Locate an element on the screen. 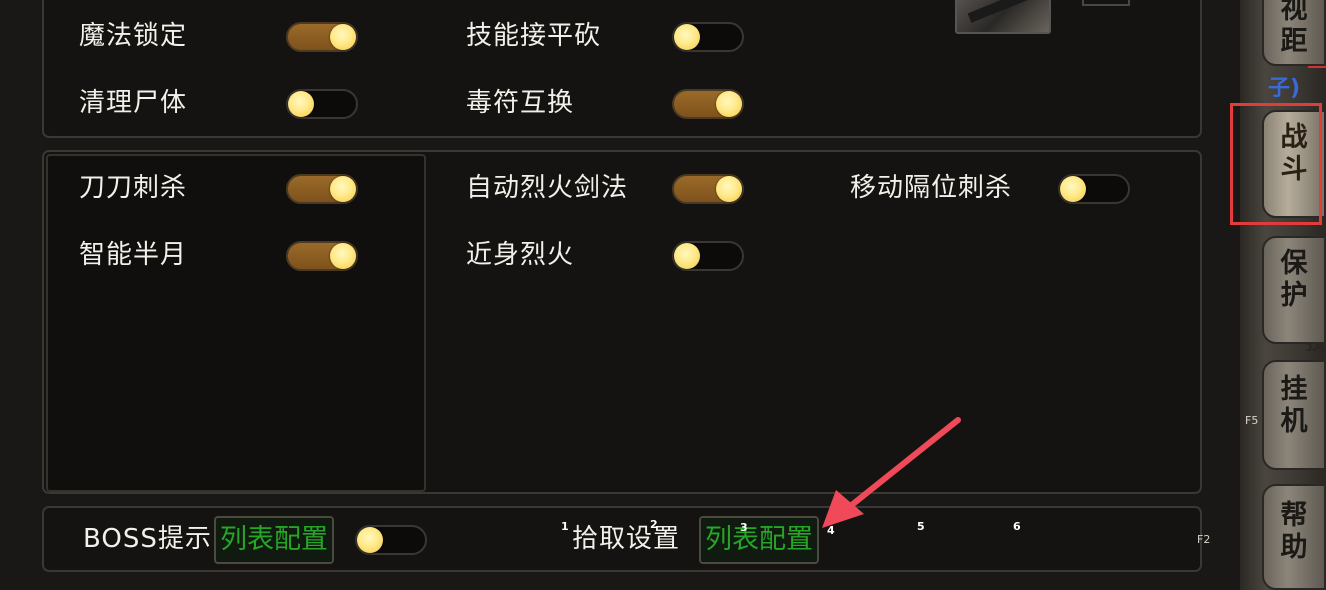  tab-protection: 保 护 is located at coordinates (1294, 290).